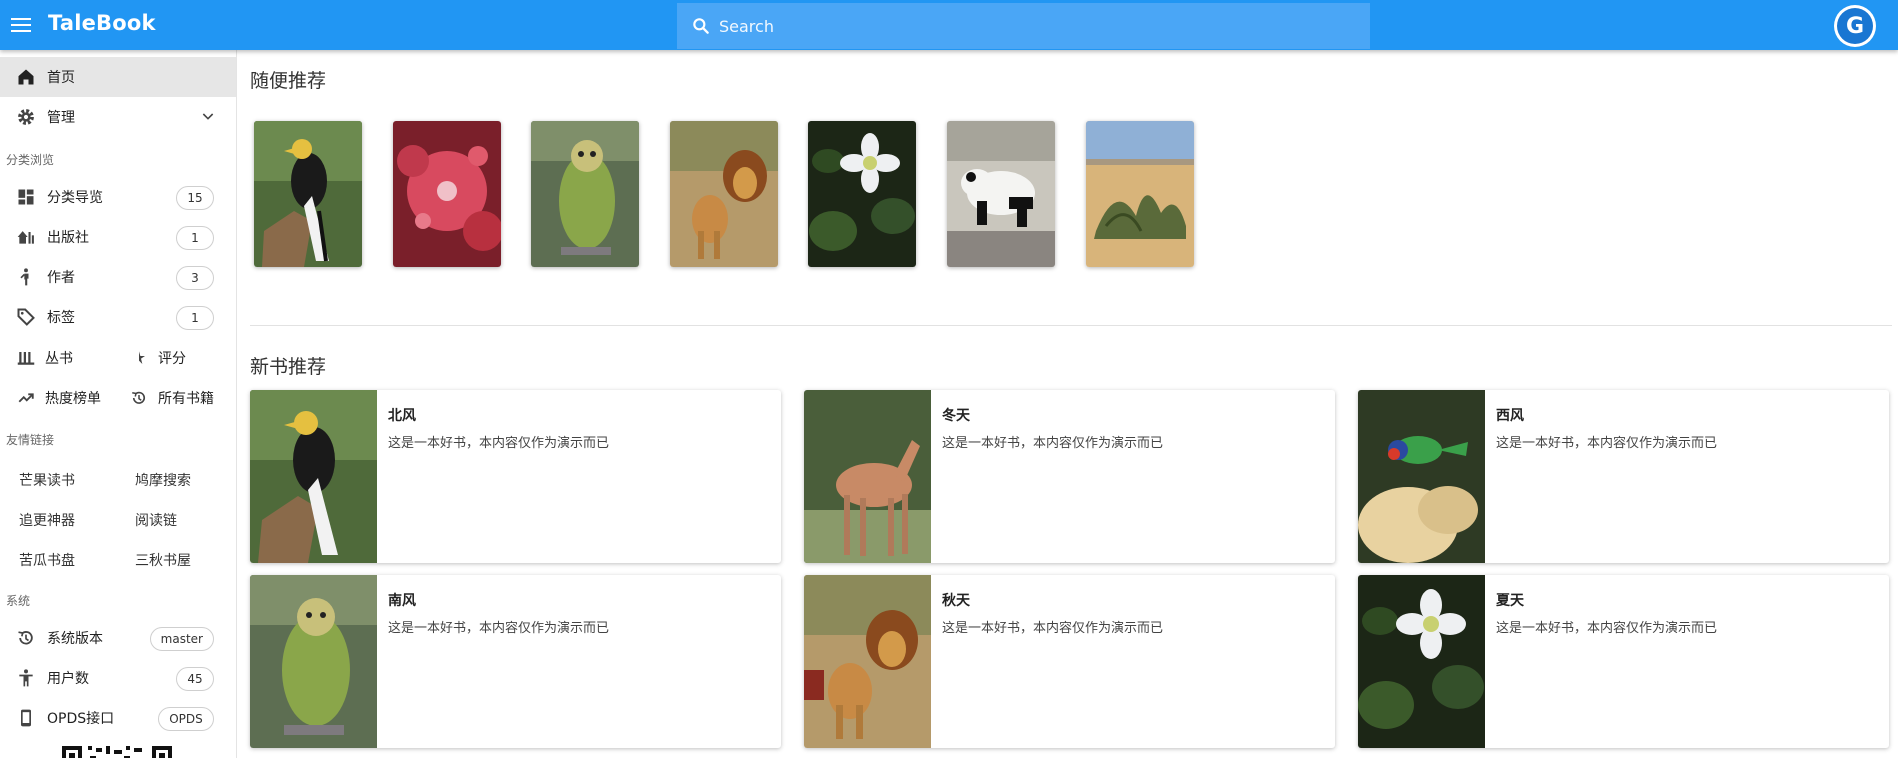 This screenshot has height=758, width=1898. What do you see at coordinates (1510, 416) in the screenshot?
I see `book-title: 西风` at bounding box center [1510, 416].